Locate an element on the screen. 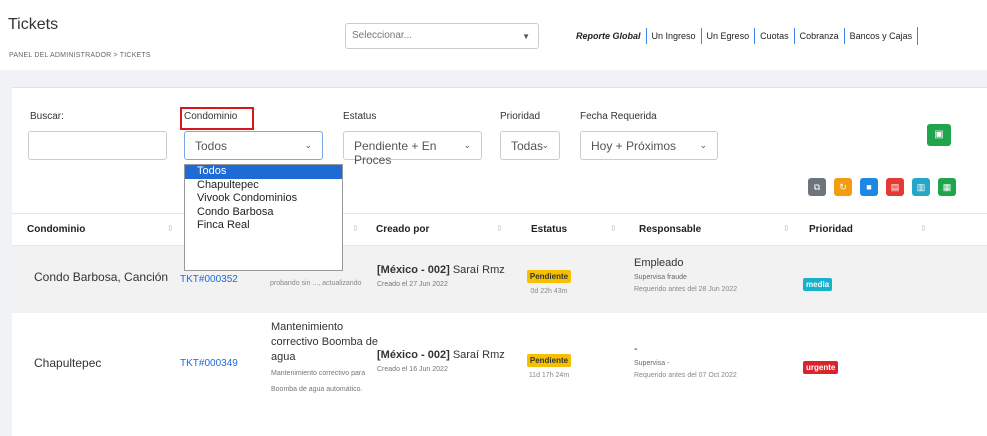  cell-condominio: Chapultepec is located at coordinates (68, 363).